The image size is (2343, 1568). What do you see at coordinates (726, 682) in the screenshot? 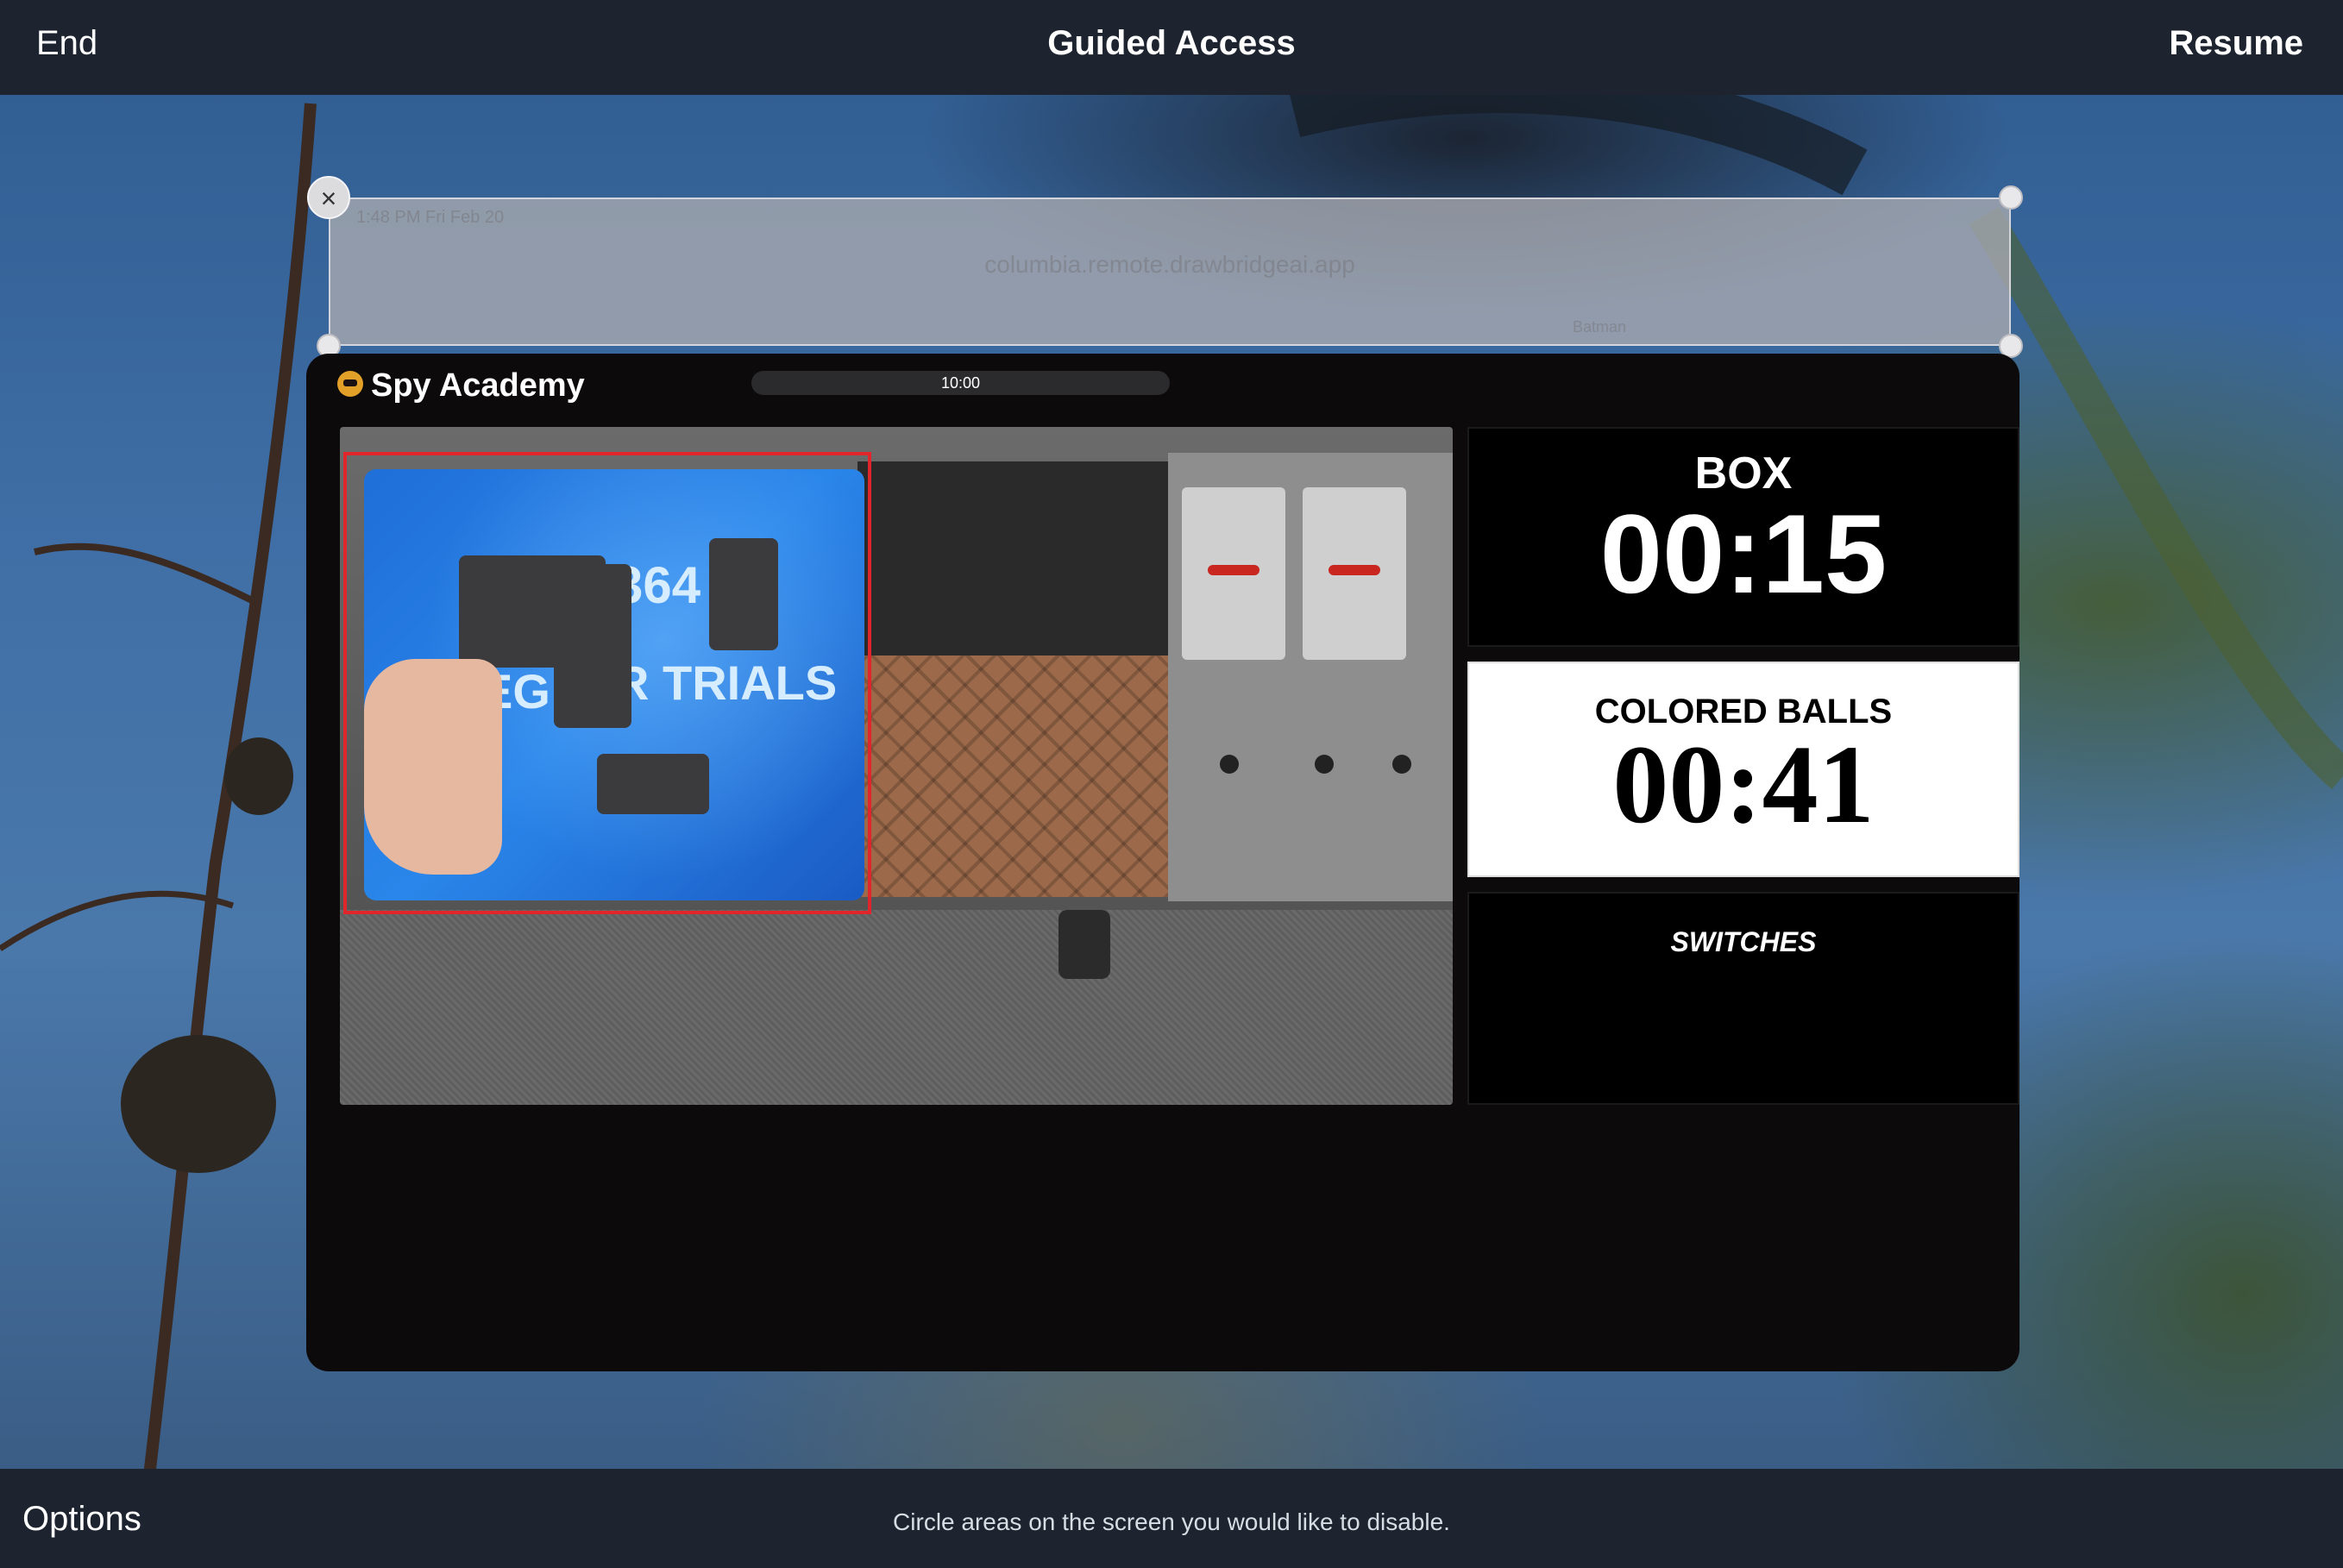
I see `puzzle-text: R TRIALS` at bounding box center [726, 682].